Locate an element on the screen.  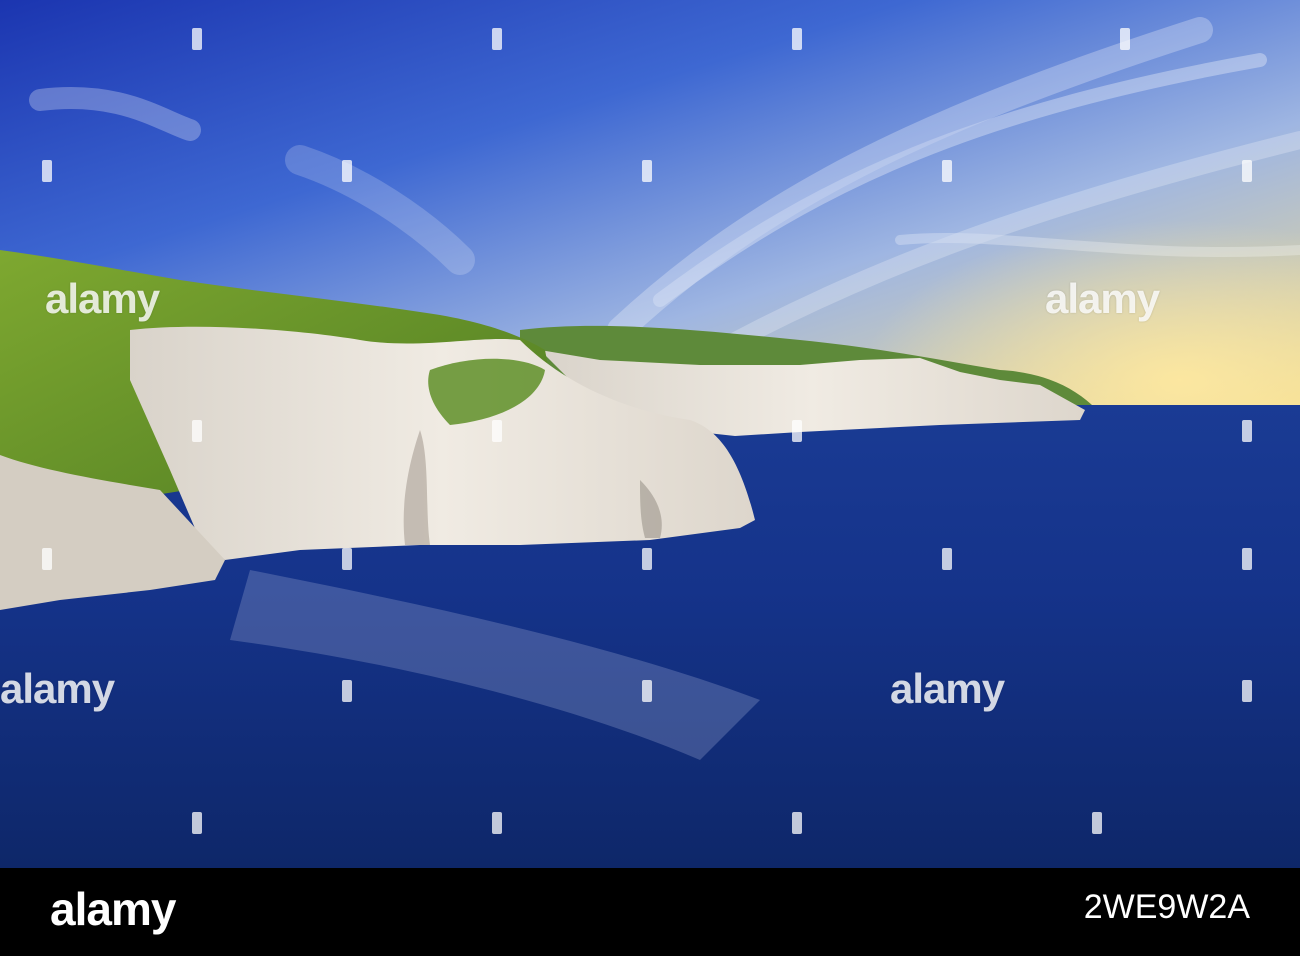
image-id: 2WE9W2A is located at coordinates (1166, 907).